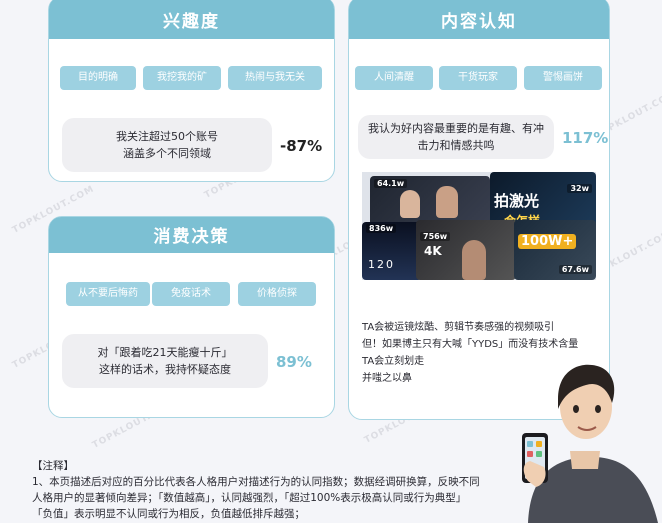 The height and width of the screenshot is (523, 662). I want to click on content-caption: 并嗤之以鼻, so click(387, 378).